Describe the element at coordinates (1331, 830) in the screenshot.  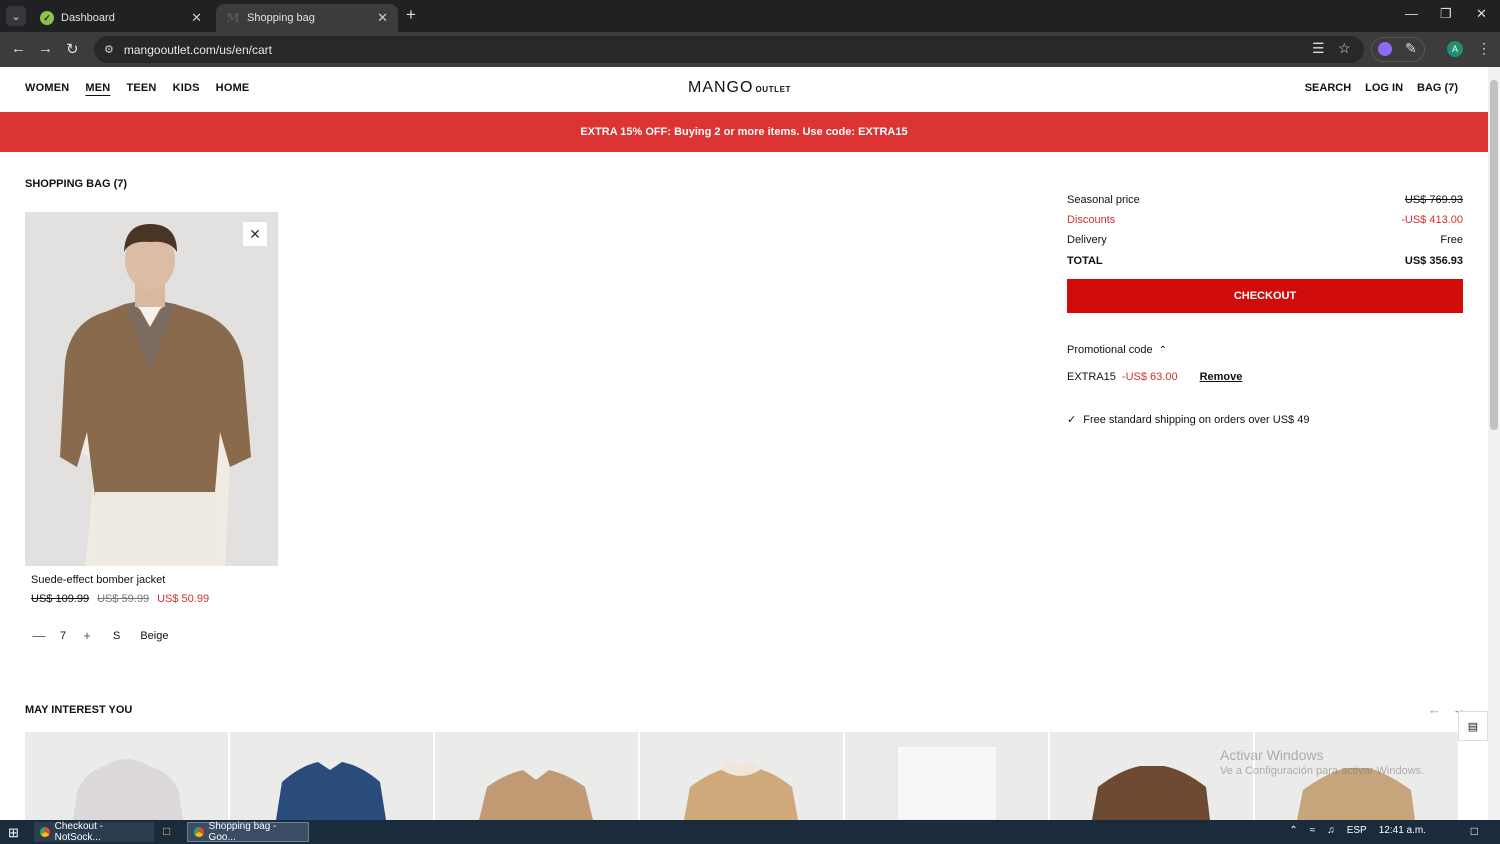
I see `volume-icon: ♫` at that location.